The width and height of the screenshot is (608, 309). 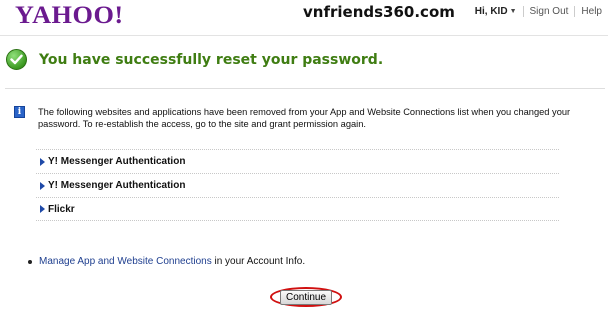 I want to click on sign-out-link: Sign Out, so click(x=549, y=11).